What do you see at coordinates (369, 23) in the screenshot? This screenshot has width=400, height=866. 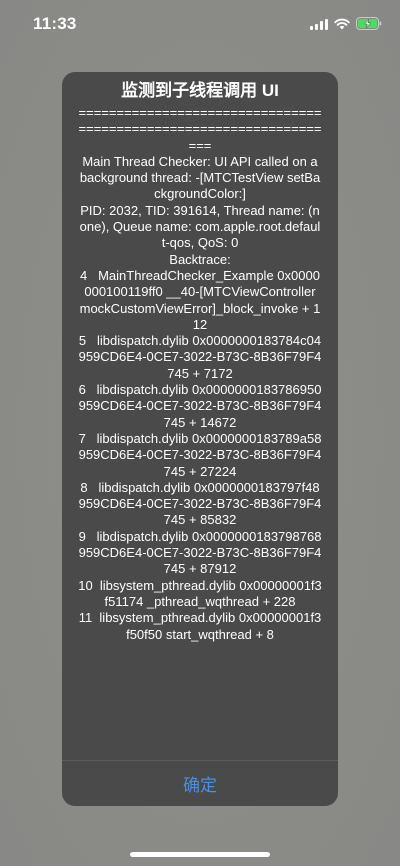 I see `battery-charging-icon` at bounding box center [369, 23].